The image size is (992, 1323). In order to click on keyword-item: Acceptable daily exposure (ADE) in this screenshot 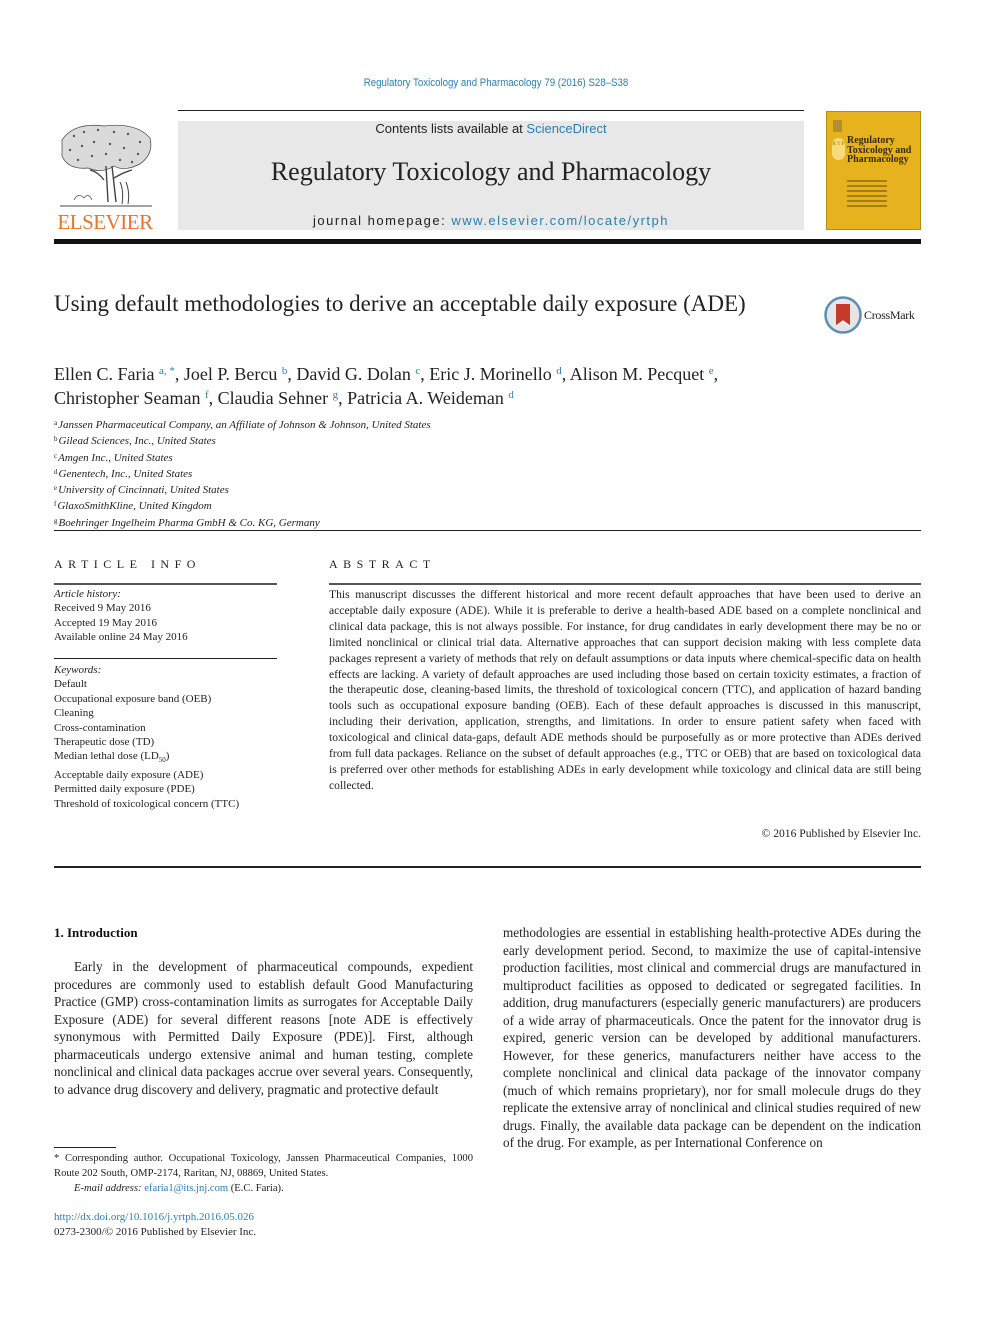, I will do `click(129, 775)`.